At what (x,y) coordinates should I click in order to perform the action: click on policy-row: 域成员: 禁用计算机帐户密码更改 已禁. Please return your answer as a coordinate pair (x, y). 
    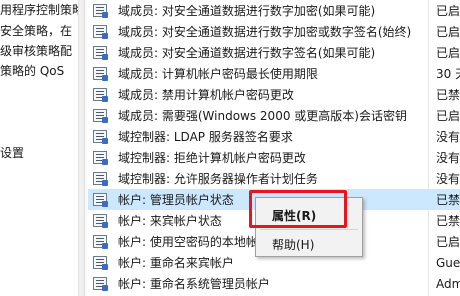
    Looking at the image, I should click on (274, 94).